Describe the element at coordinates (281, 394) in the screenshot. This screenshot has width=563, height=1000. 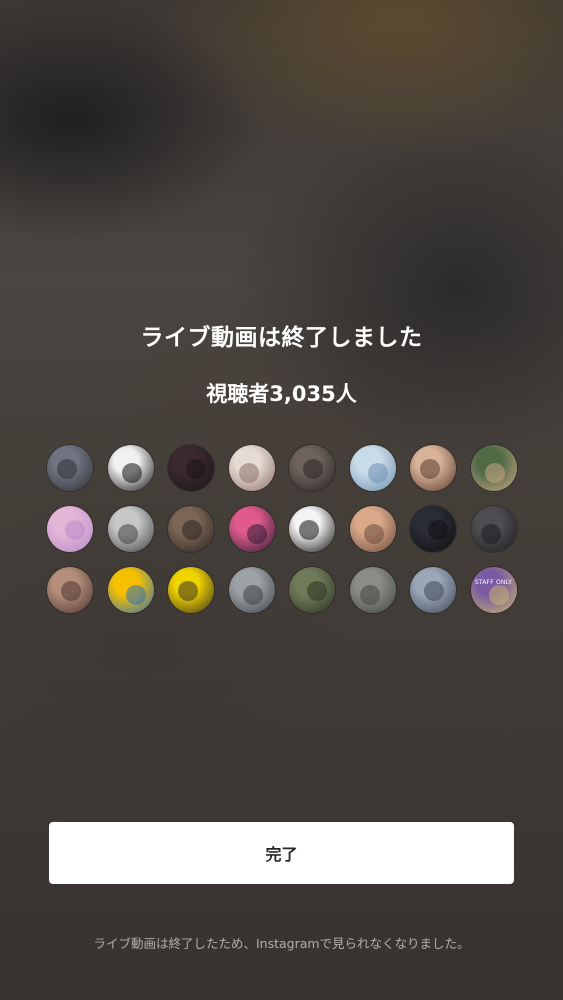
I see `viewer-count: 視聴者3,035人` at that location.